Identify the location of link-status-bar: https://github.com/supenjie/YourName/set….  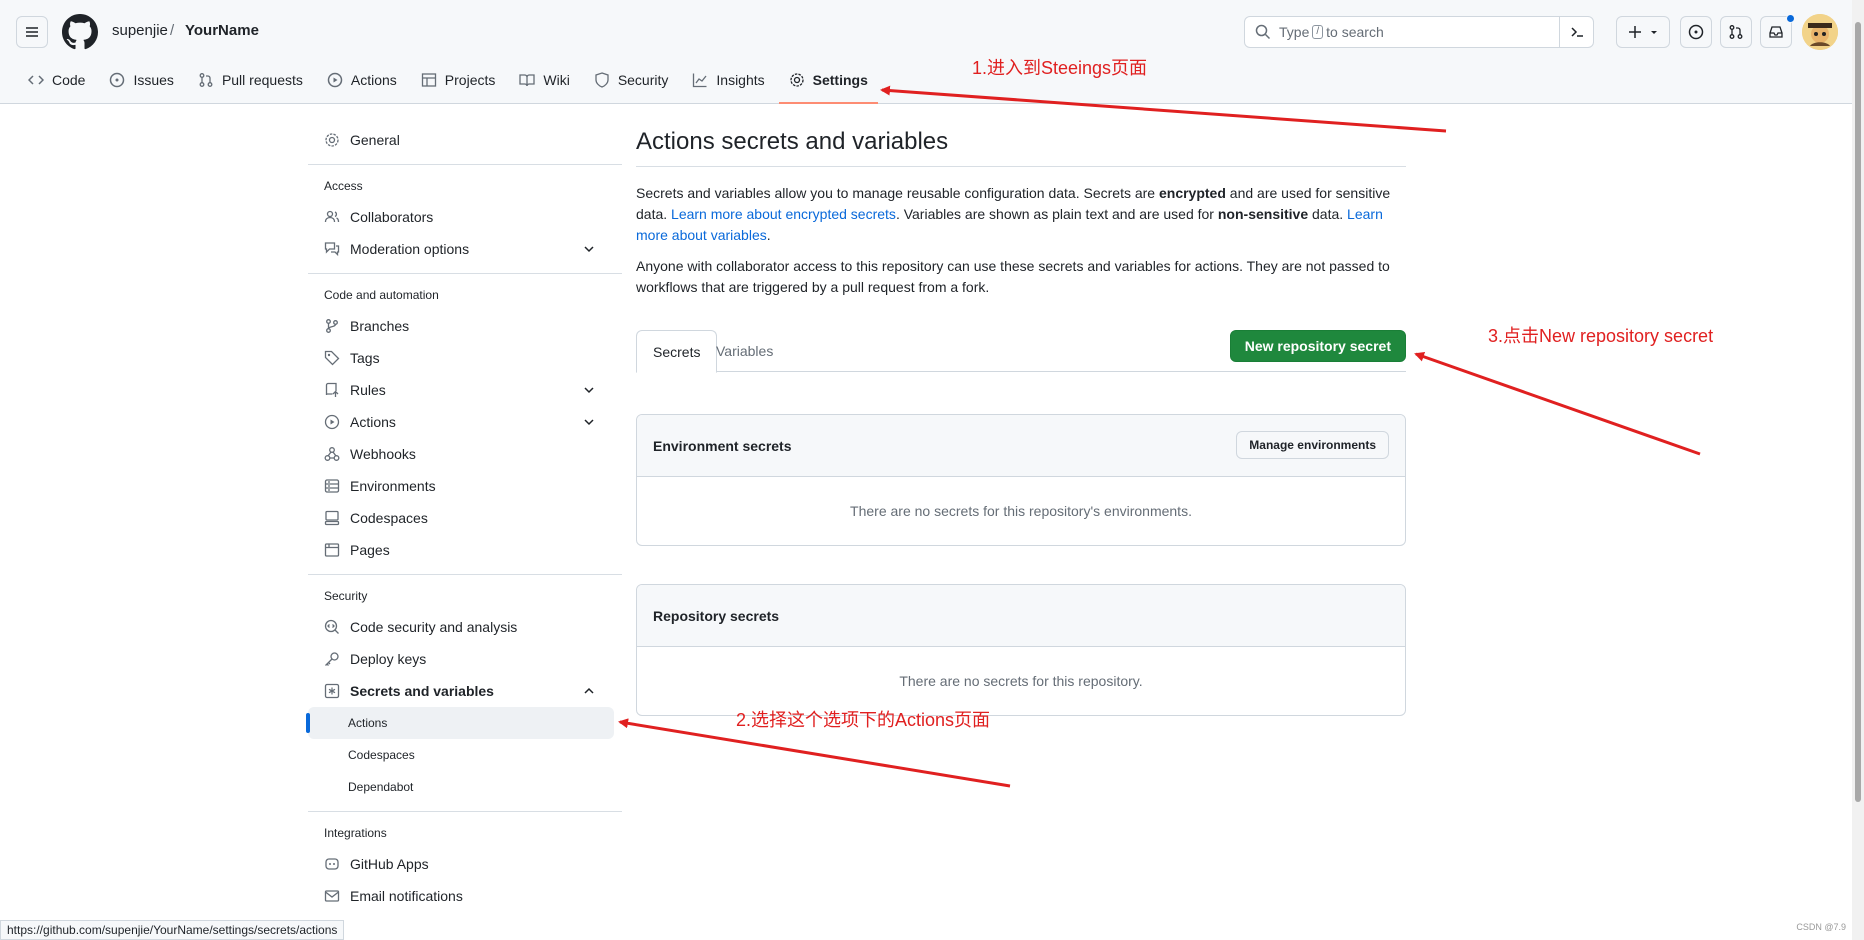
(172, 930).